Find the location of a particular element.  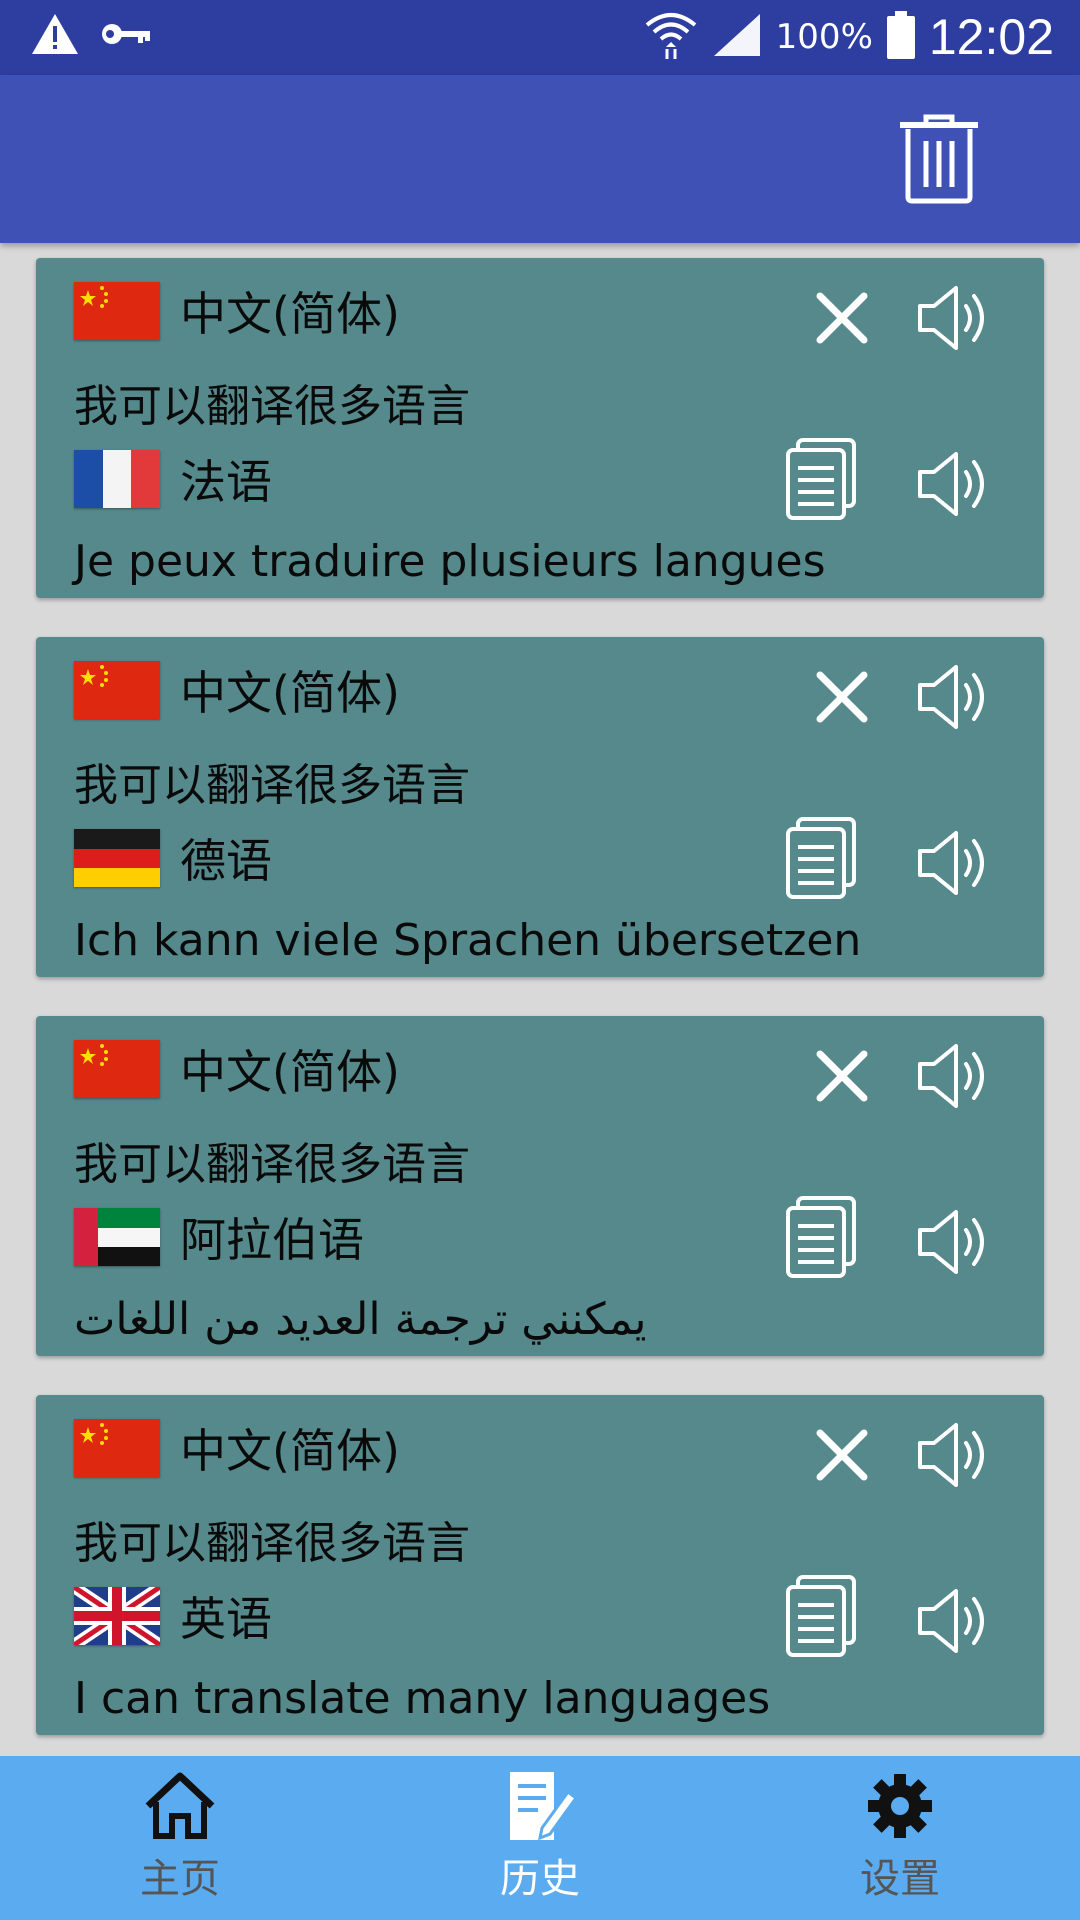

key-icon is located at coordinates (126, 36).